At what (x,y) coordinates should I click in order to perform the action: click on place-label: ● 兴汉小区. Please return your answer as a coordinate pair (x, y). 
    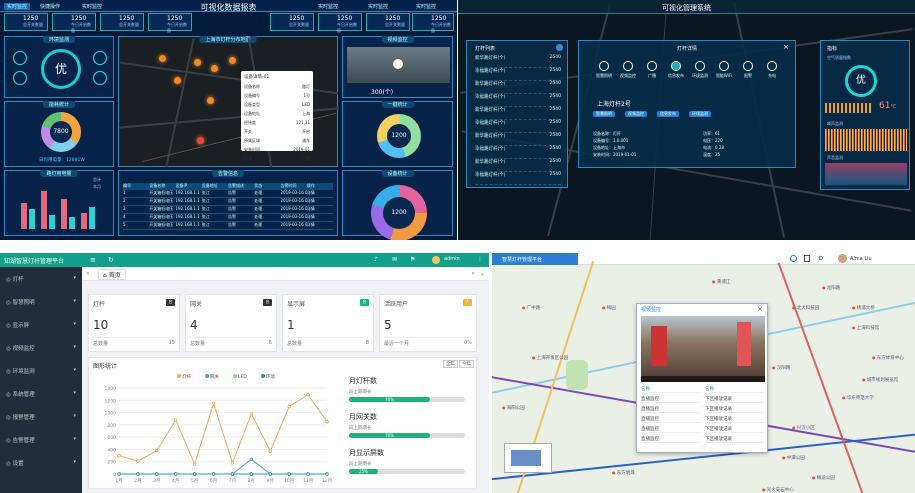
    Looking at the image, I should click on (803, 428).